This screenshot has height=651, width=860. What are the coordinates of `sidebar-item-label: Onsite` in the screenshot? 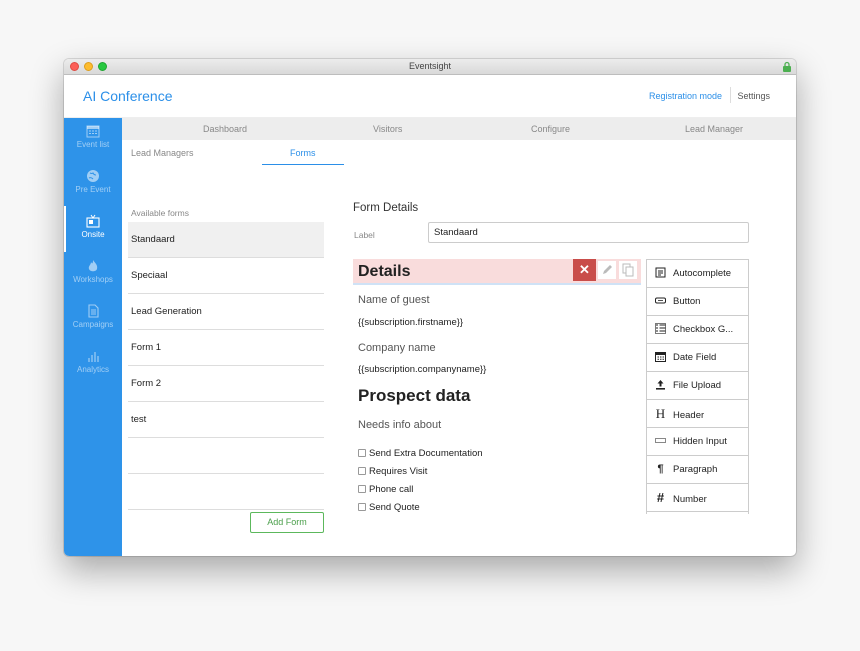 It's located at (93, 234).